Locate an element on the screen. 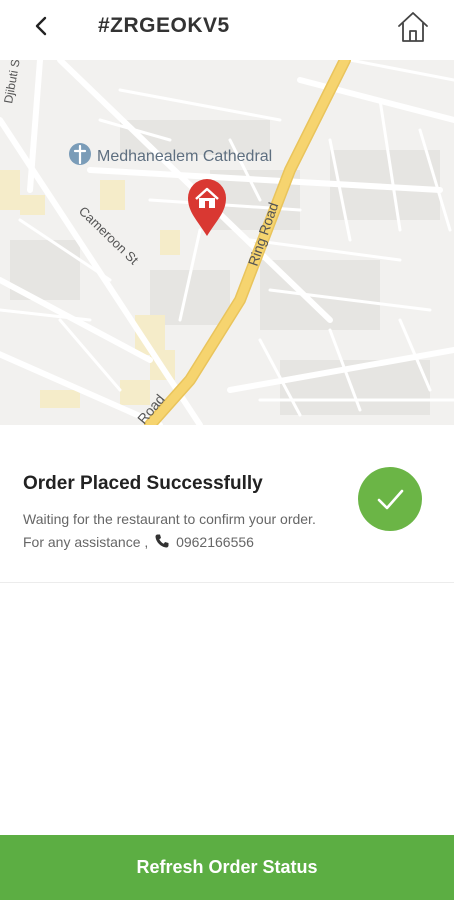 The image size is (454, 900). back-button is located at coordinates (42, 26).